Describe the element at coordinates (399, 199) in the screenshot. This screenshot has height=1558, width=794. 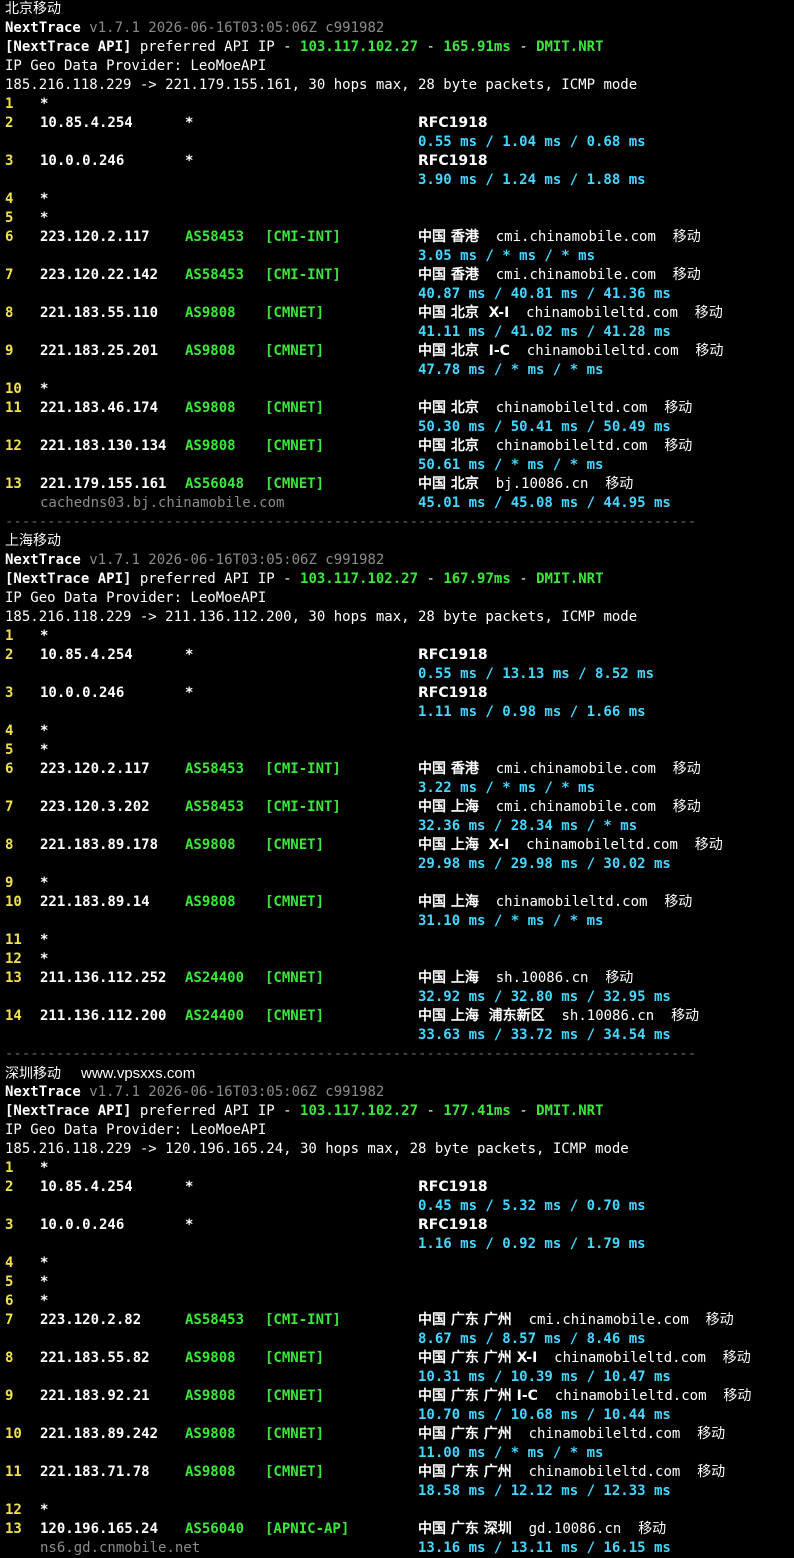
I see `hop-row: 4 *` at that location.